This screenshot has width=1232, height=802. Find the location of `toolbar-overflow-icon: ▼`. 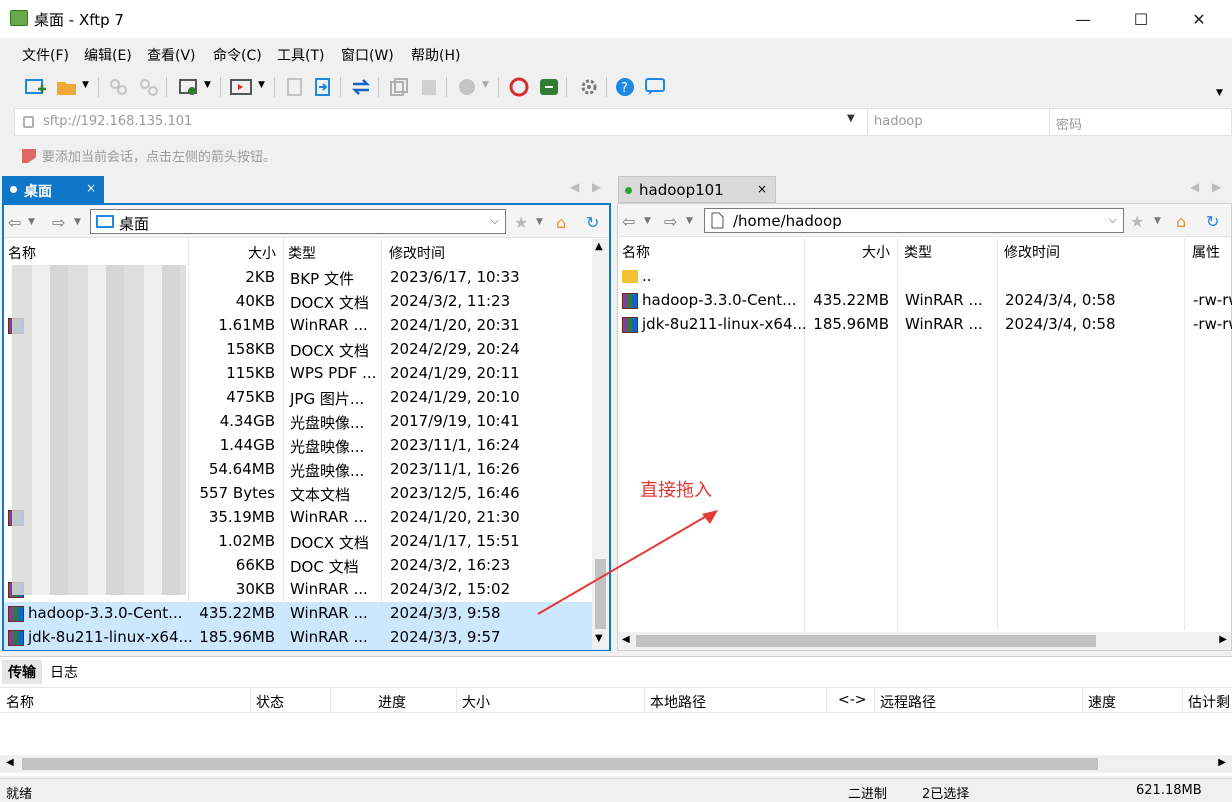

toolbar-overflow-icon: ▼ is located at coordinates (1219, 93).